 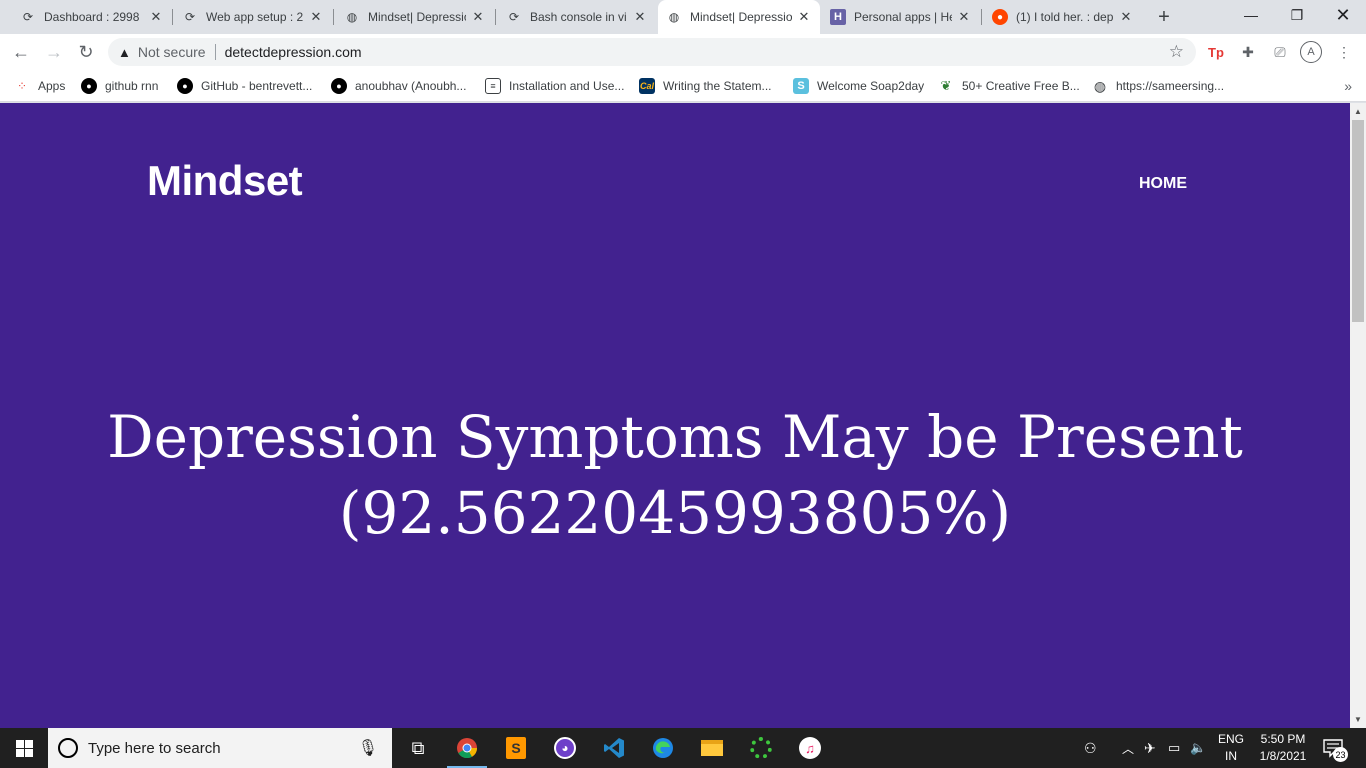 What do you see at coordinates (712, 748) in the screenshot?
I see `file-explorer-taskbar-icon` at bounding box center [712, 748].